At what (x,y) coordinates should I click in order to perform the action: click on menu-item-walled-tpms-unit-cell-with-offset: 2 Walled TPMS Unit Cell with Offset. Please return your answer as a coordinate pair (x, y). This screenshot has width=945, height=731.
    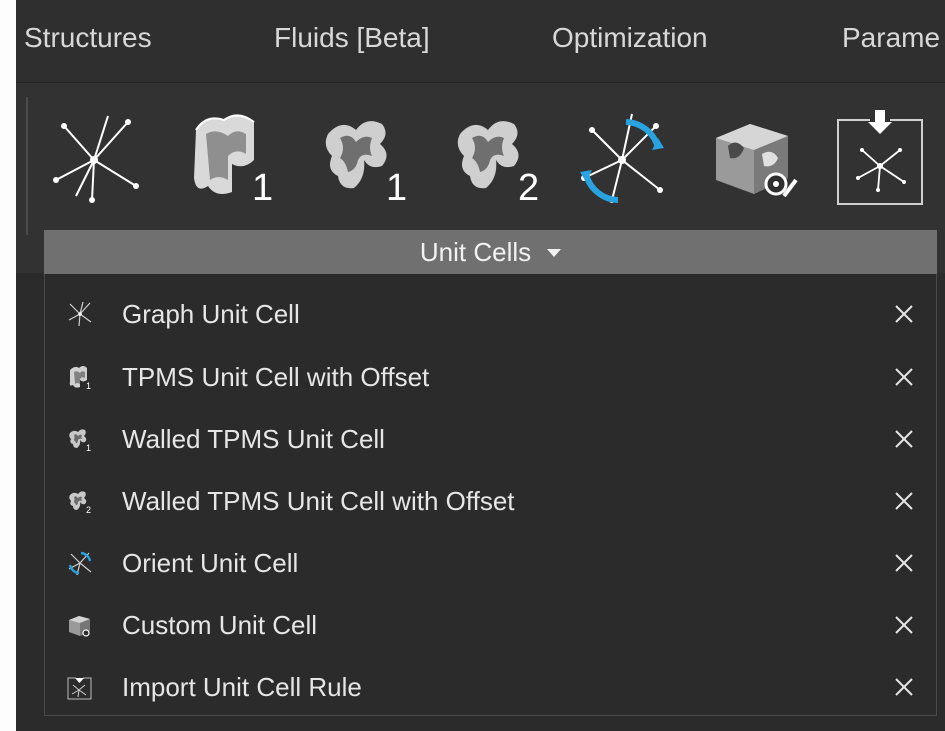
    Looking at the image, I should click on (490, 501).